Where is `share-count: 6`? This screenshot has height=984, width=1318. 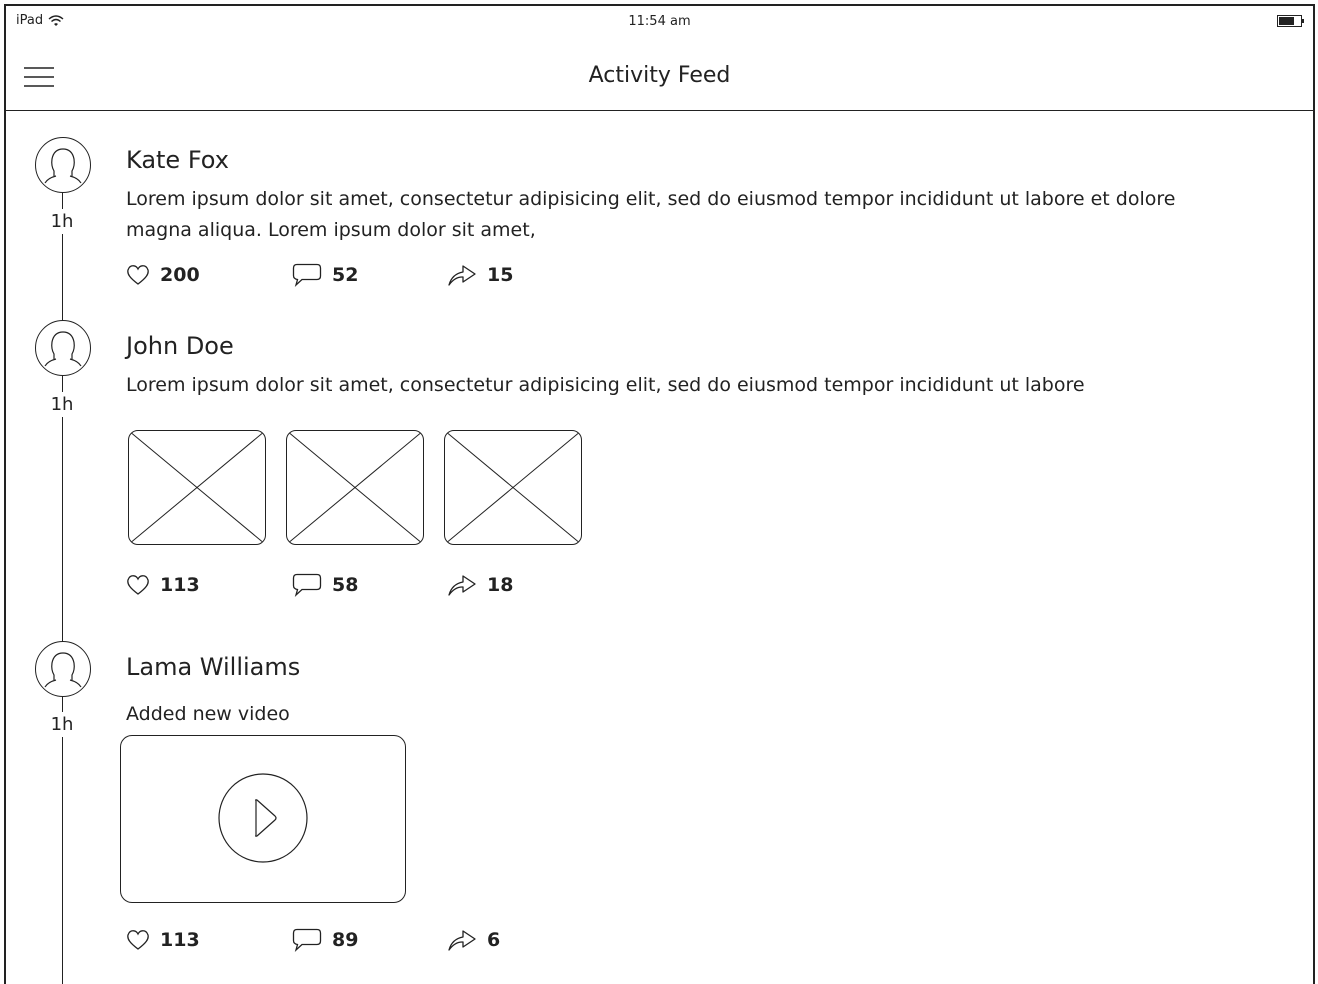 share-count: 6 is located at coordinates (494, 940).